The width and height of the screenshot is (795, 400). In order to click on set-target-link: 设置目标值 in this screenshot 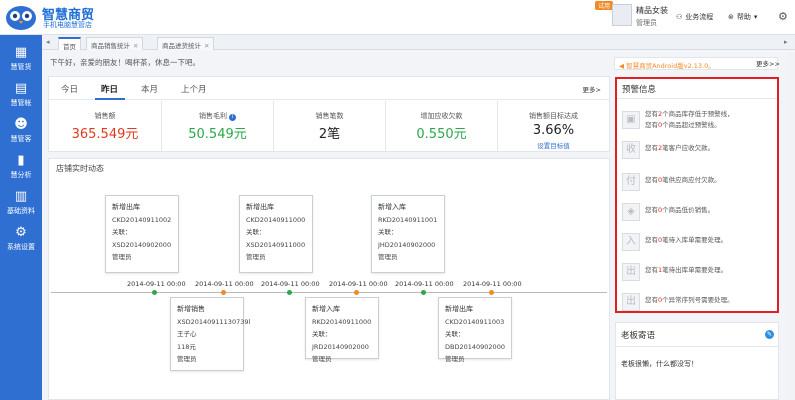, I will do `click(553, 145)`.